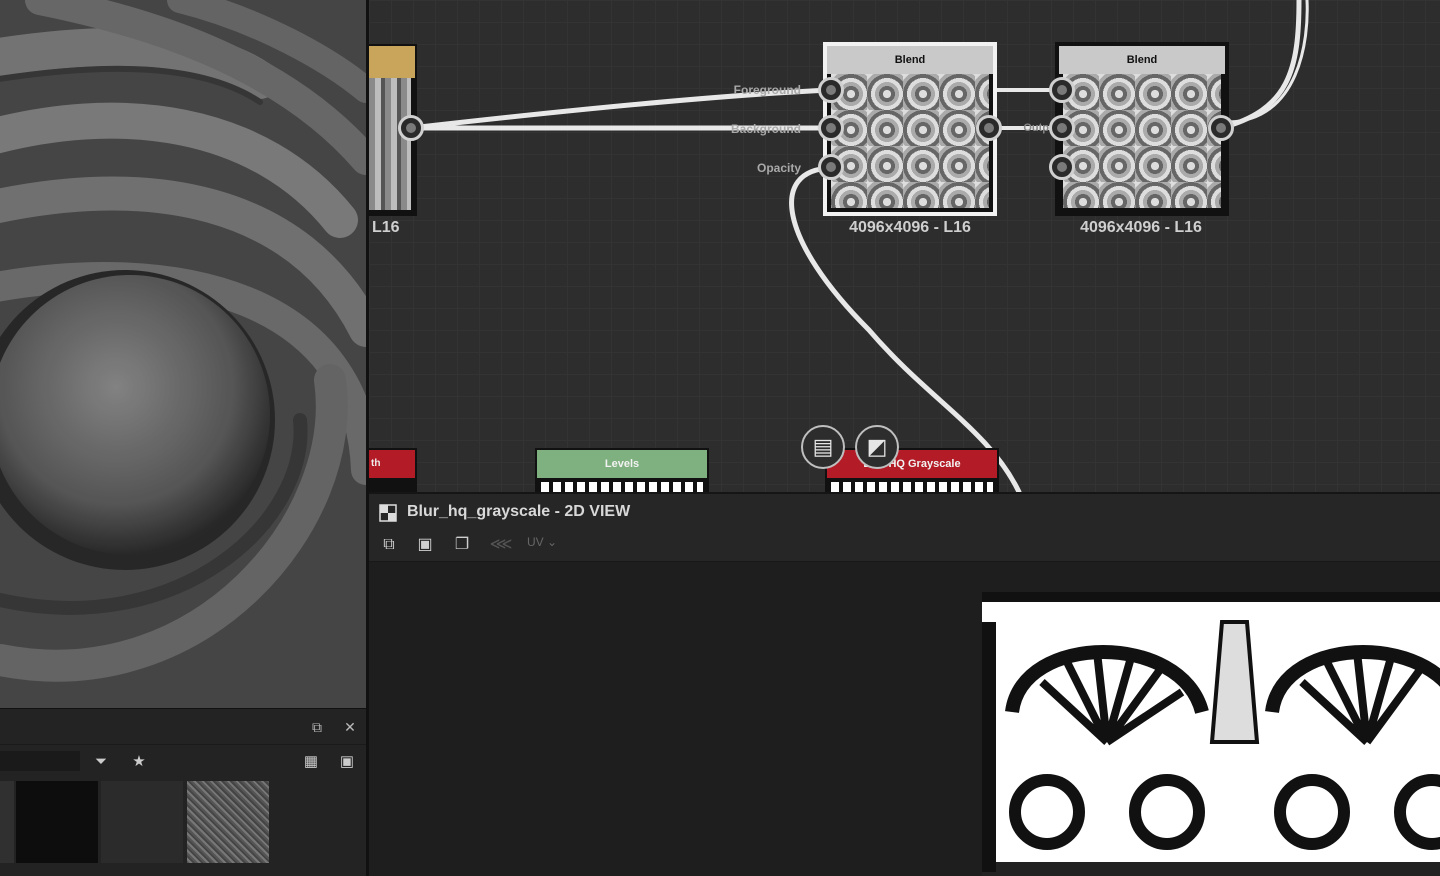 The width and height of the screenshot is (1440, 876). Describe the element at coordinates (912, 464) in the screenshot. I see `node-header: Blur HQ Grayscale` at that location.